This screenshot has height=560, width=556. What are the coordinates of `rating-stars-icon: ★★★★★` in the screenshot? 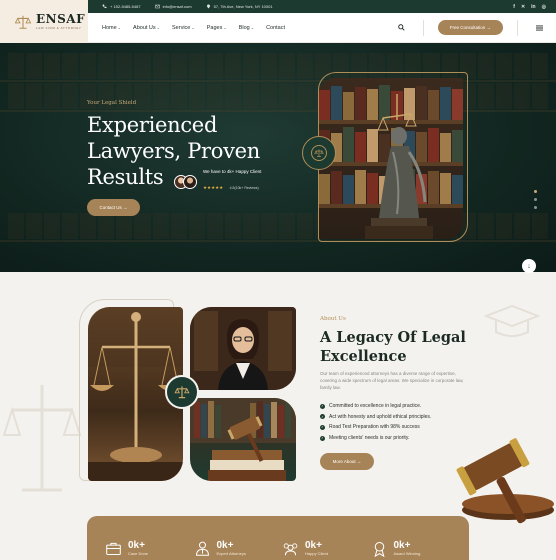 It's located at (213, 187).